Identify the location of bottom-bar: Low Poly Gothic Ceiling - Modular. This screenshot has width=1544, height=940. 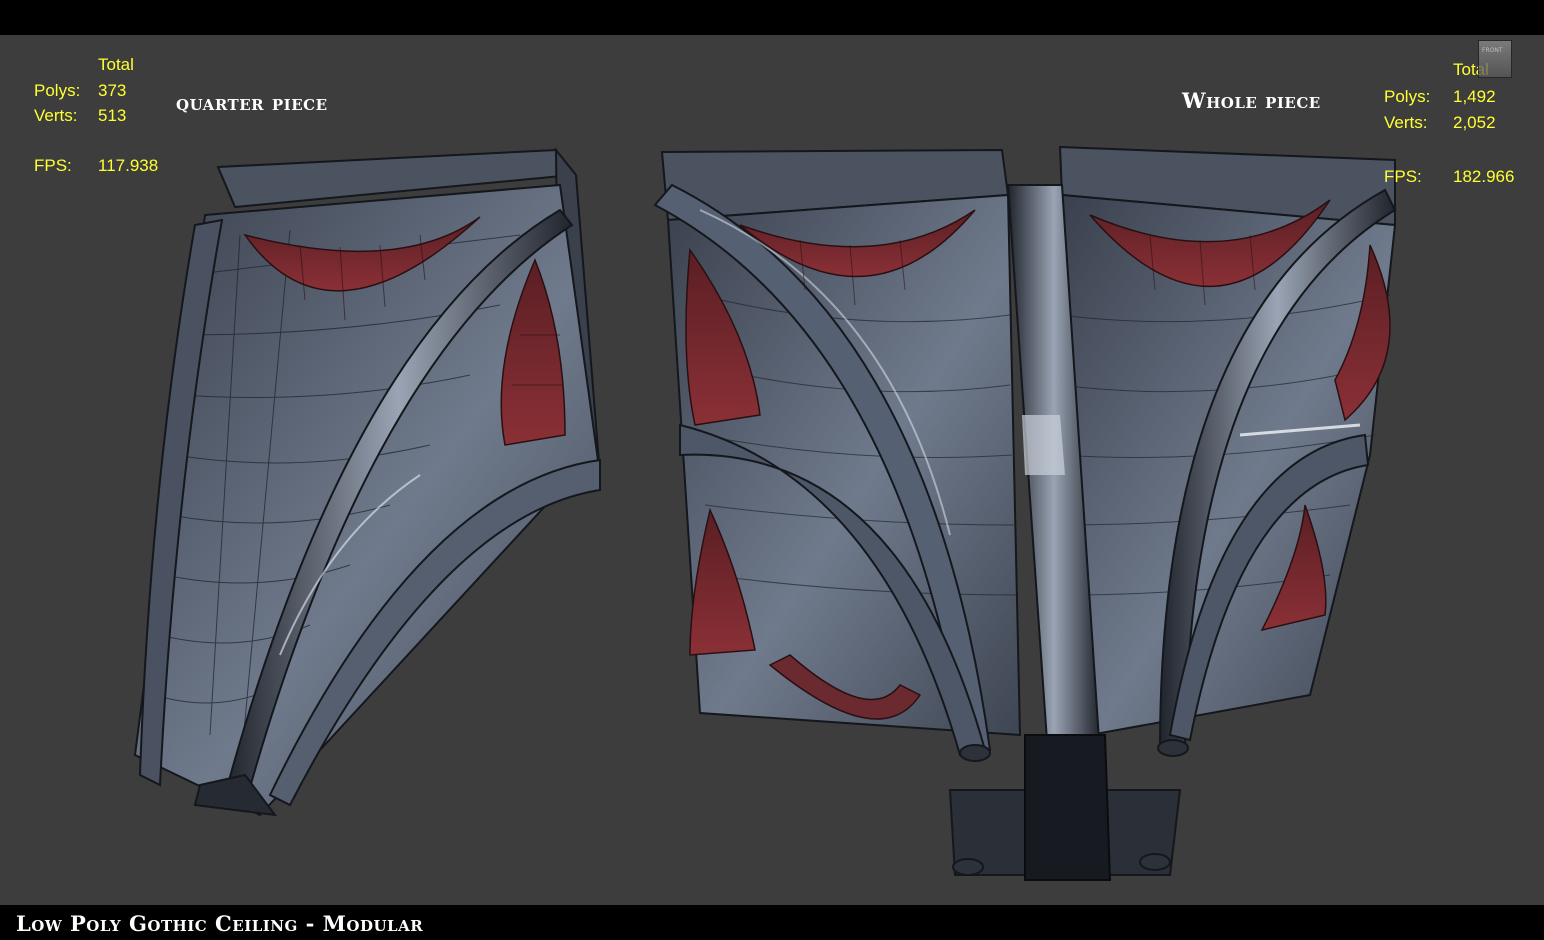
(772, 922).